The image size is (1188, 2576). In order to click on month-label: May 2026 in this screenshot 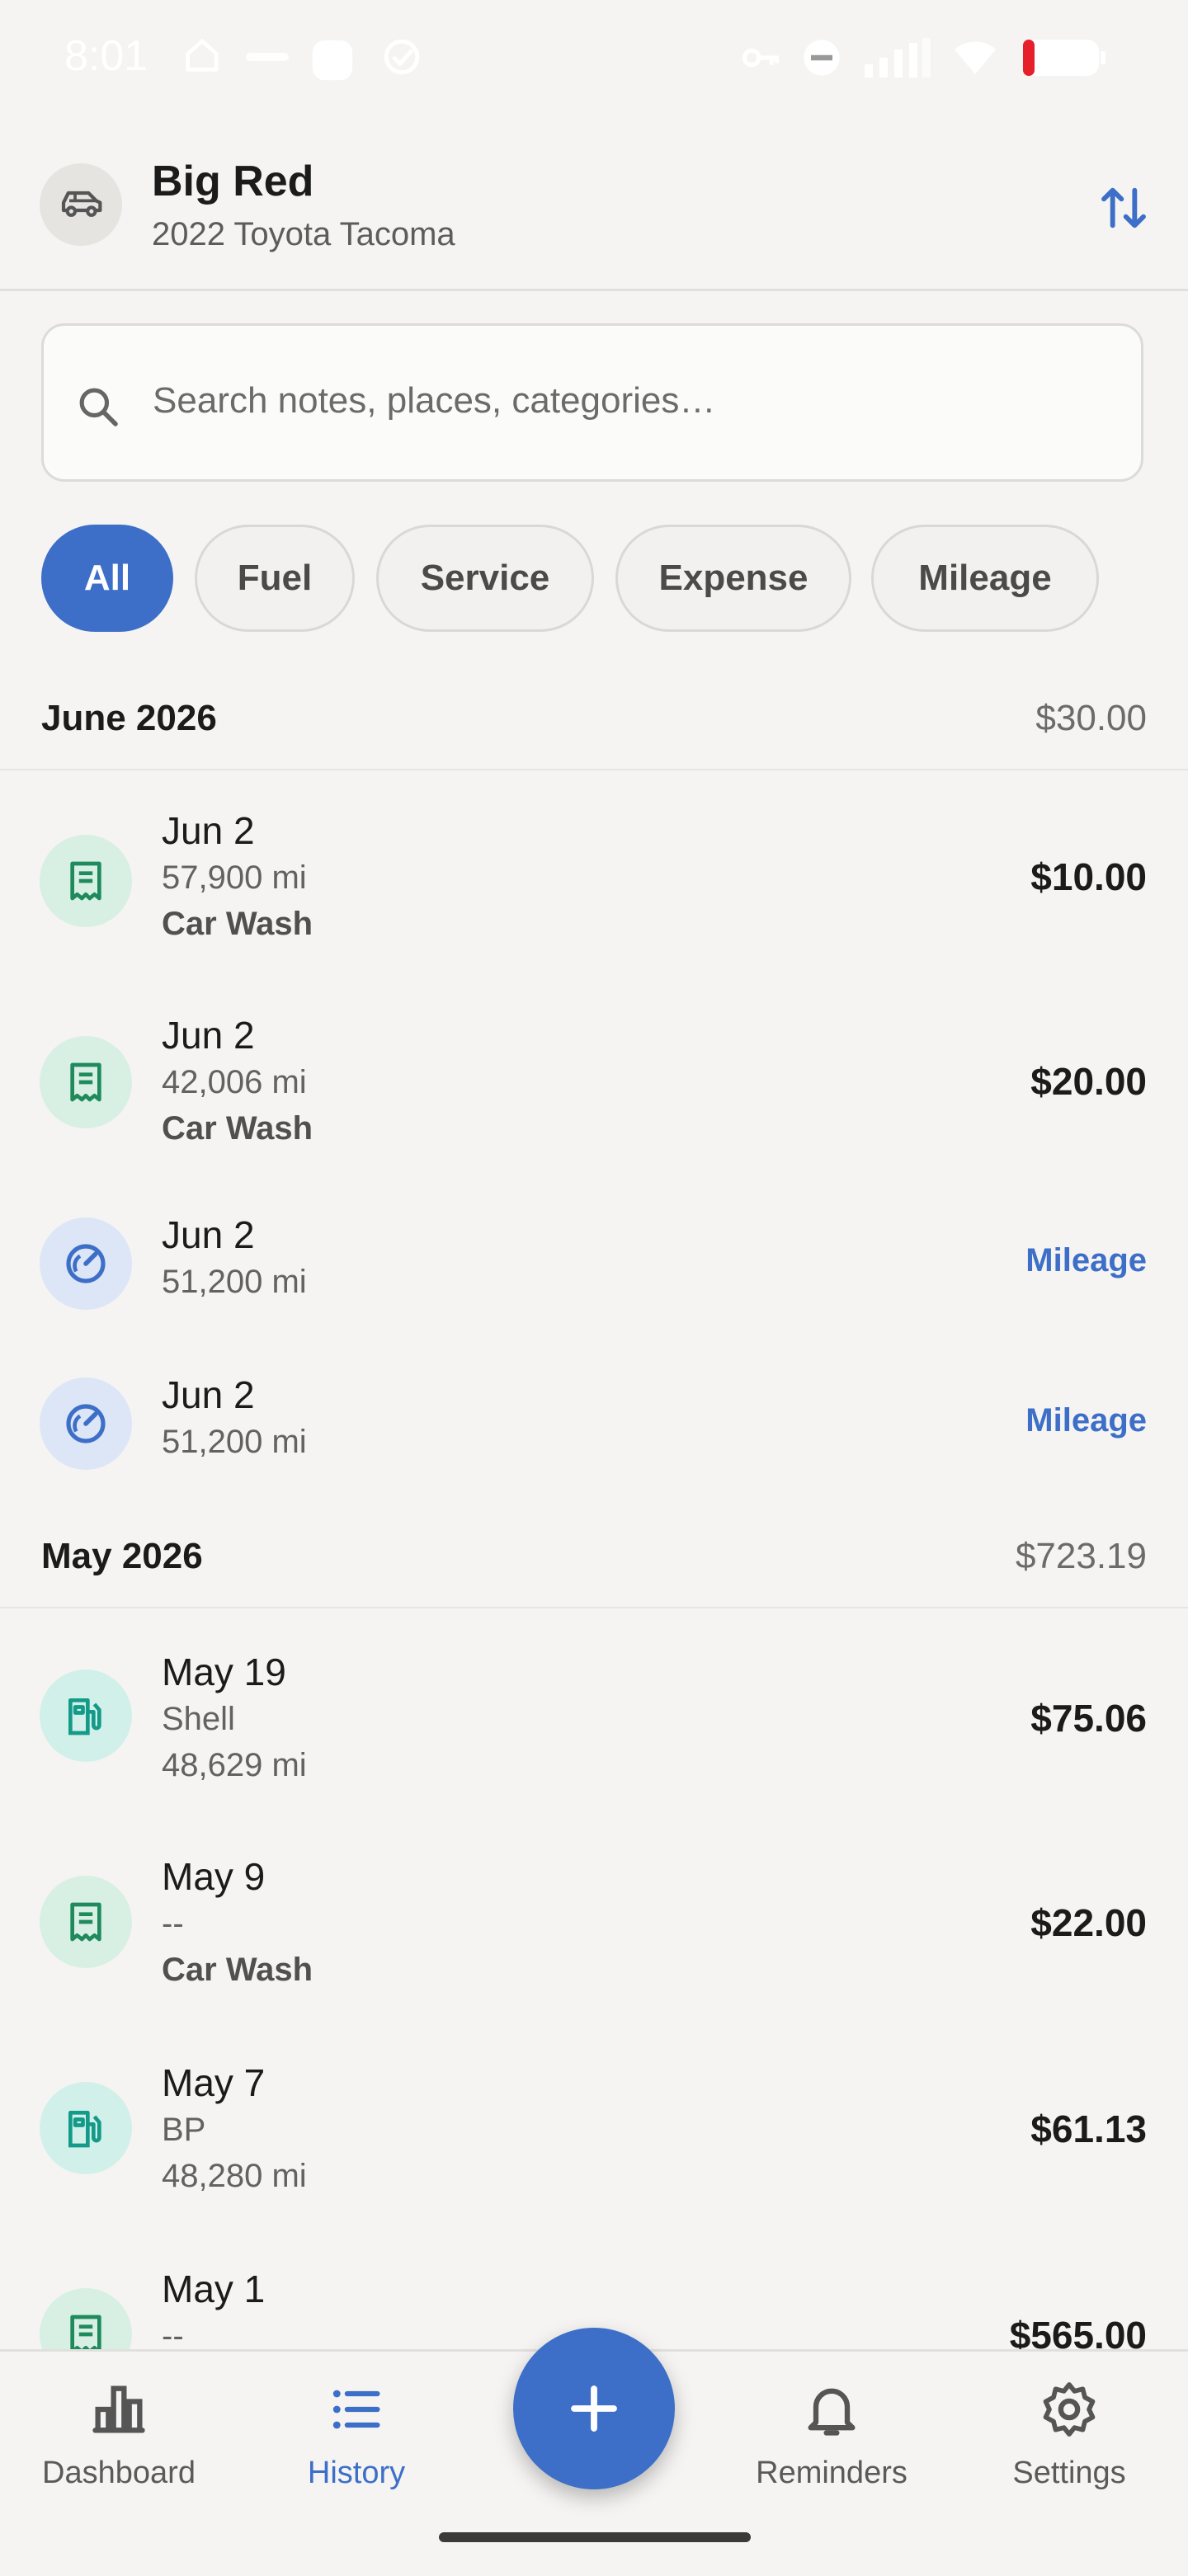, I will do `click(122, 1556)`.